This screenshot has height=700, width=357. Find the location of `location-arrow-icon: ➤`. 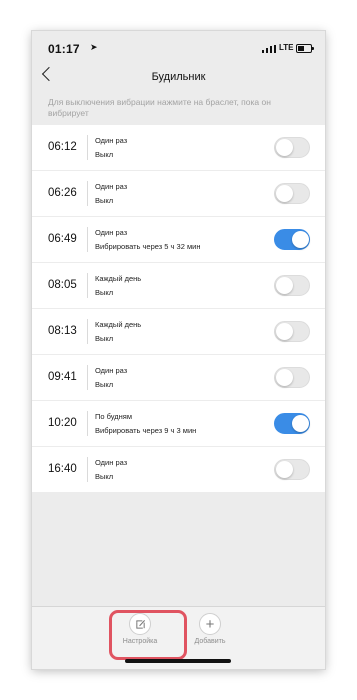

location-arrow-icon: ➤ is located at coordinates (94, 47).